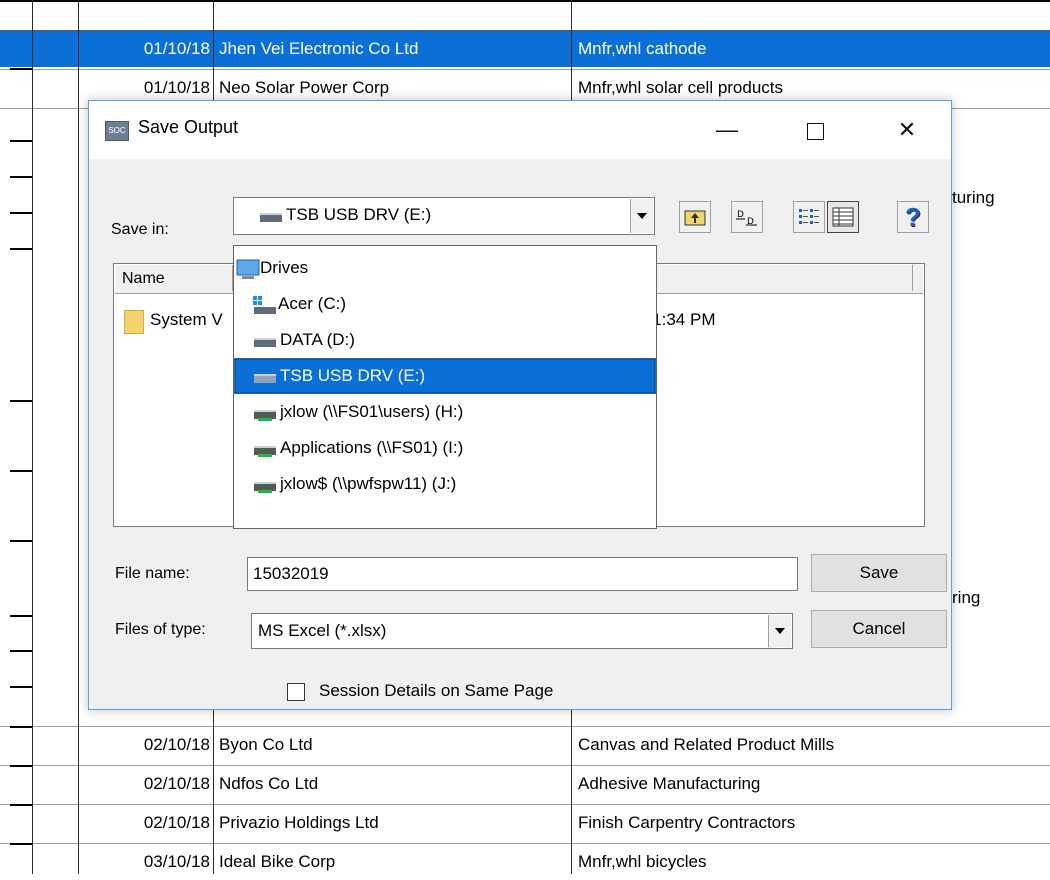 Image resolution: width=1050 pixels, height=880 pixels. What do you see at coordinates (117, 131) in the screenshot?
I see `app-icon: SOC` at bounding box center [117, 131].